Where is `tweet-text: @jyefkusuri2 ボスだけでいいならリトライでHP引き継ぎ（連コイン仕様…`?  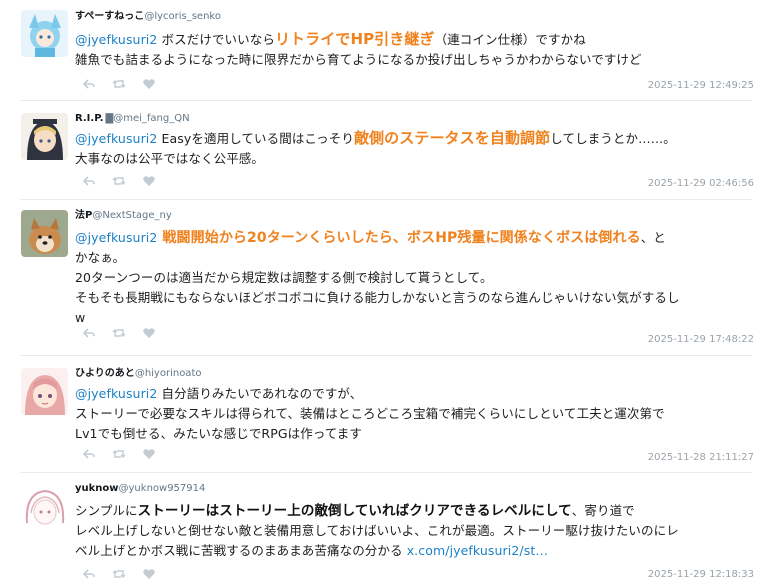
tweet-text: @jyefkusuri2 ボスだけでいいならリトライでHP引き継ぎ（連コイン仕様… is located at coordinates (415, 49).